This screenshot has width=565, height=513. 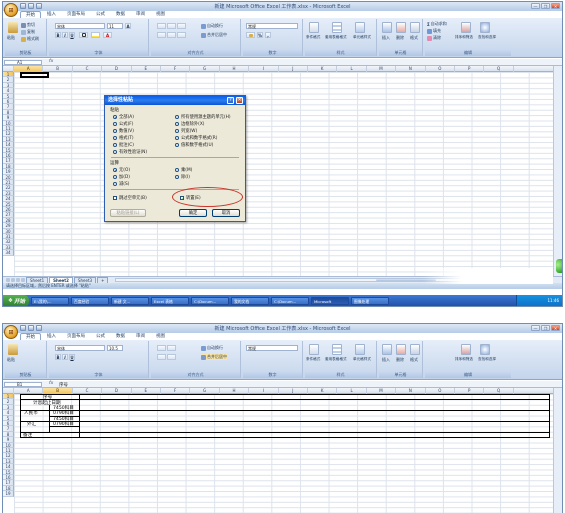 I want to click on system-tray-clock: 11:46, so click(x=539, y=300).